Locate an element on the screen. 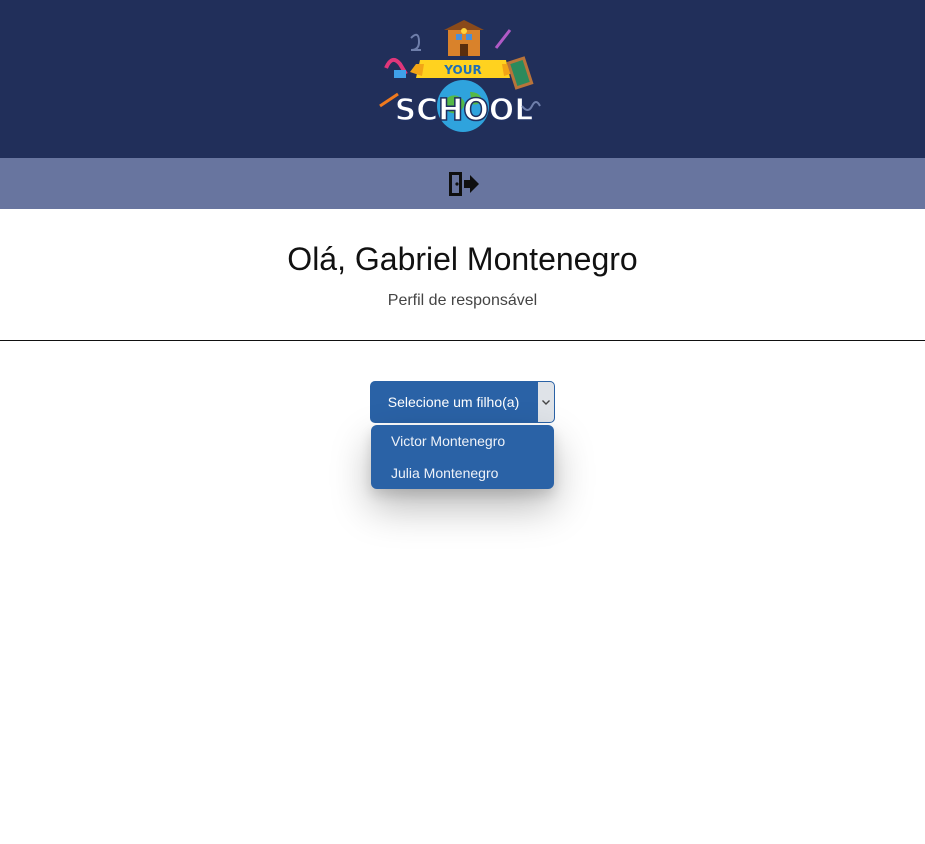 This screenshot has width=925, height=844. nav-bar is located at coordinates (462, 183).